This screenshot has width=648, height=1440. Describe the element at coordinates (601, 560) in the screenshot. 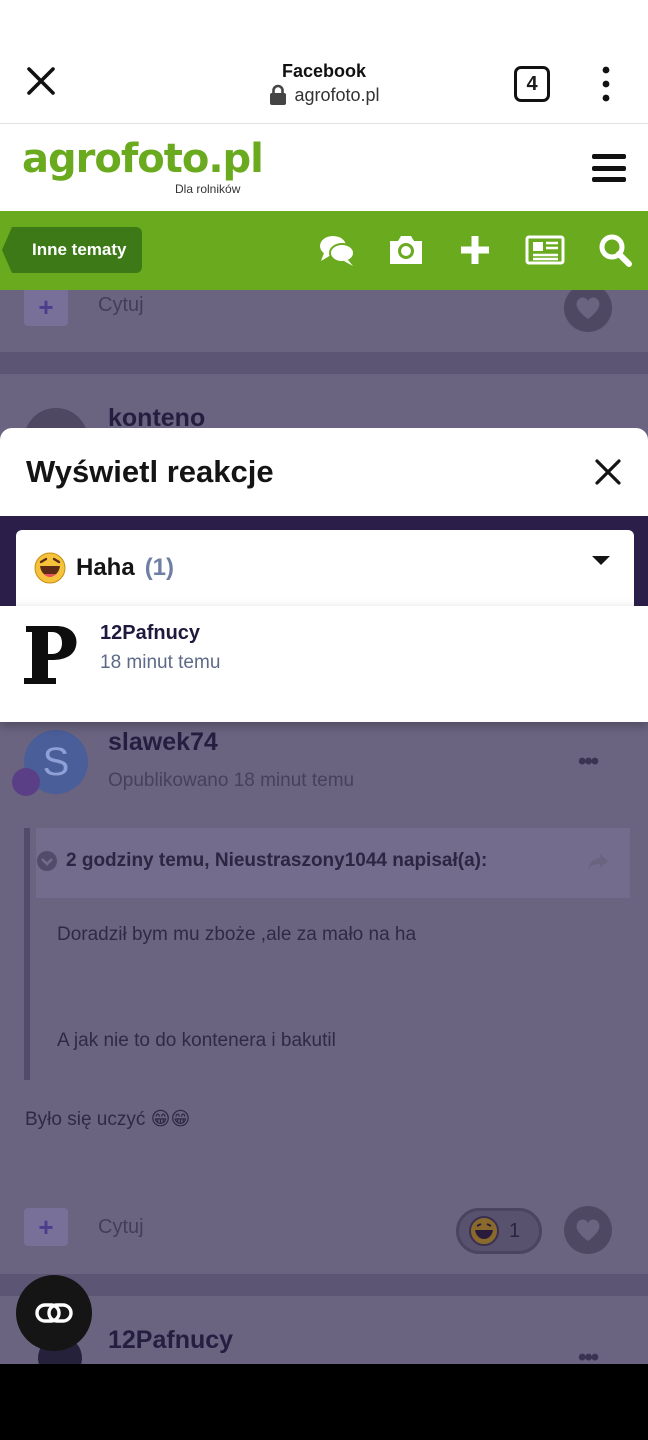

I see `dropdown-caret-icon` at that location.